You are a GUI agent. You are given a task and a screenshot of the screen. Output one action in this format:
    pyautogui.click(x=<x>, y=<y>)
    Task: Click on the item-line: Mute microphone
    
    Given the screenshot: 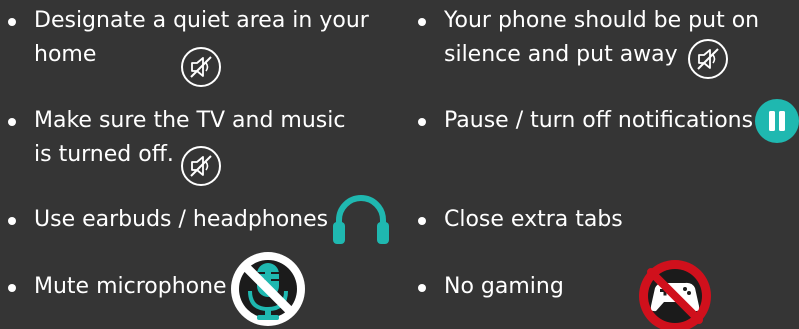 What is the action you would take?
    pyautogui.click(x=130, y=286)
    